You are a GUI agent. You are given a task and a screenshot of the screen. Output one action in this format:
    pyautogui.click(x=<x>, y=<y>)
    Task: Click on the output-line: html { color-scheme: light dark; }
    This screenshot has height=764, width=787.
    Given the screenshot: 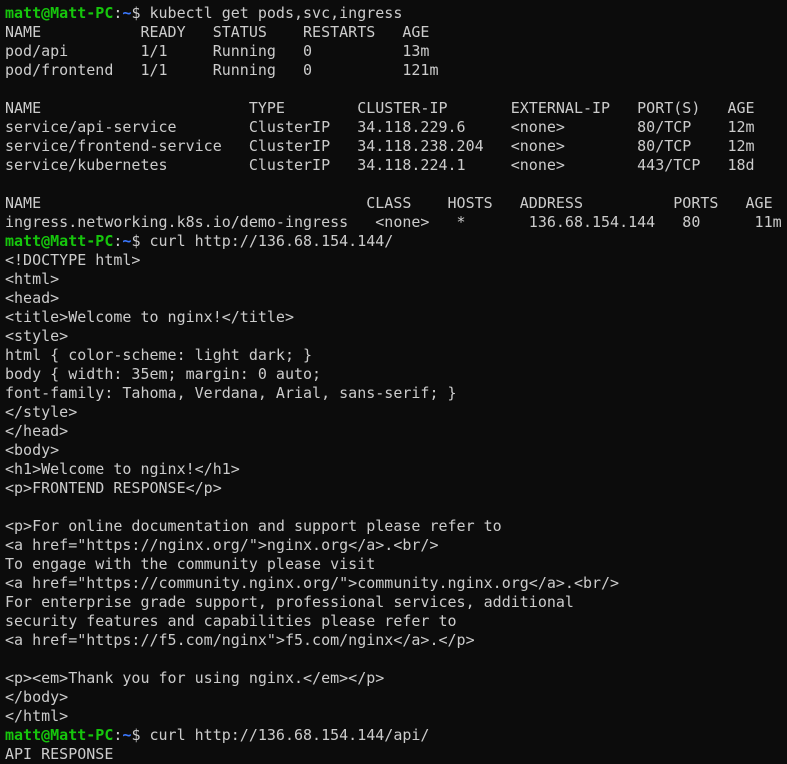 What is the action you would take?
    pyautogui.click(x=159, y=355)
    